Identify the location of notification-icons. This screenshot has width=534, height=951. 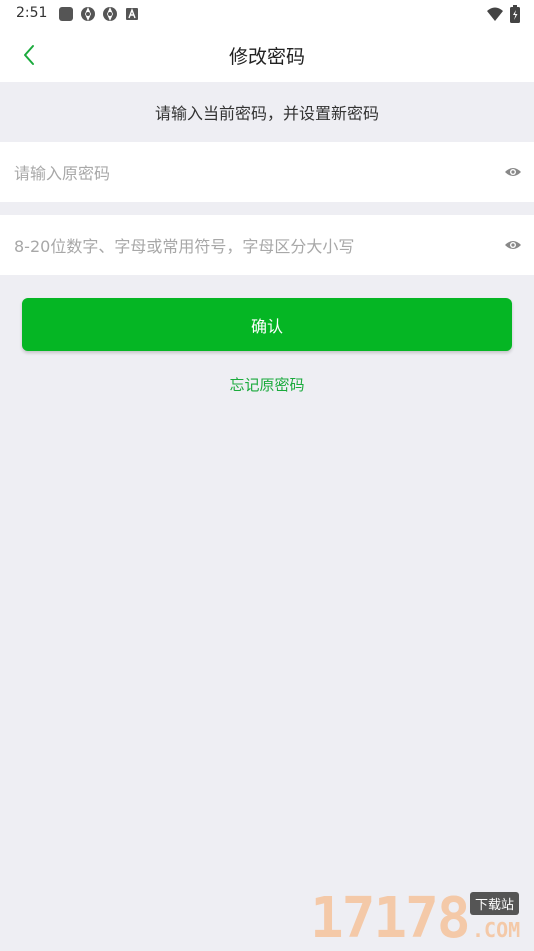
(99, 14).